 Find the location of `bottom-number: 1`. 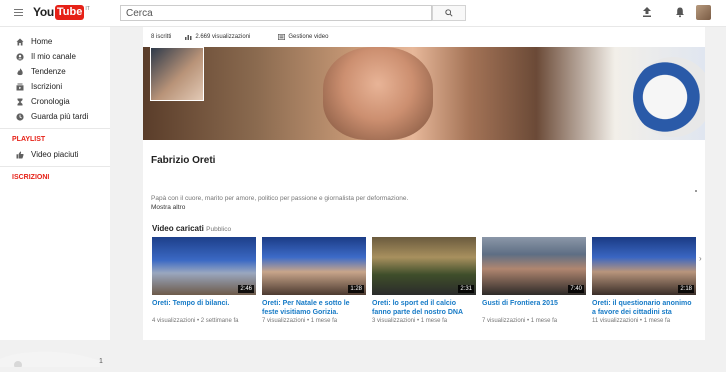

bottom-number: 1 is located at coordinates (101, 361).